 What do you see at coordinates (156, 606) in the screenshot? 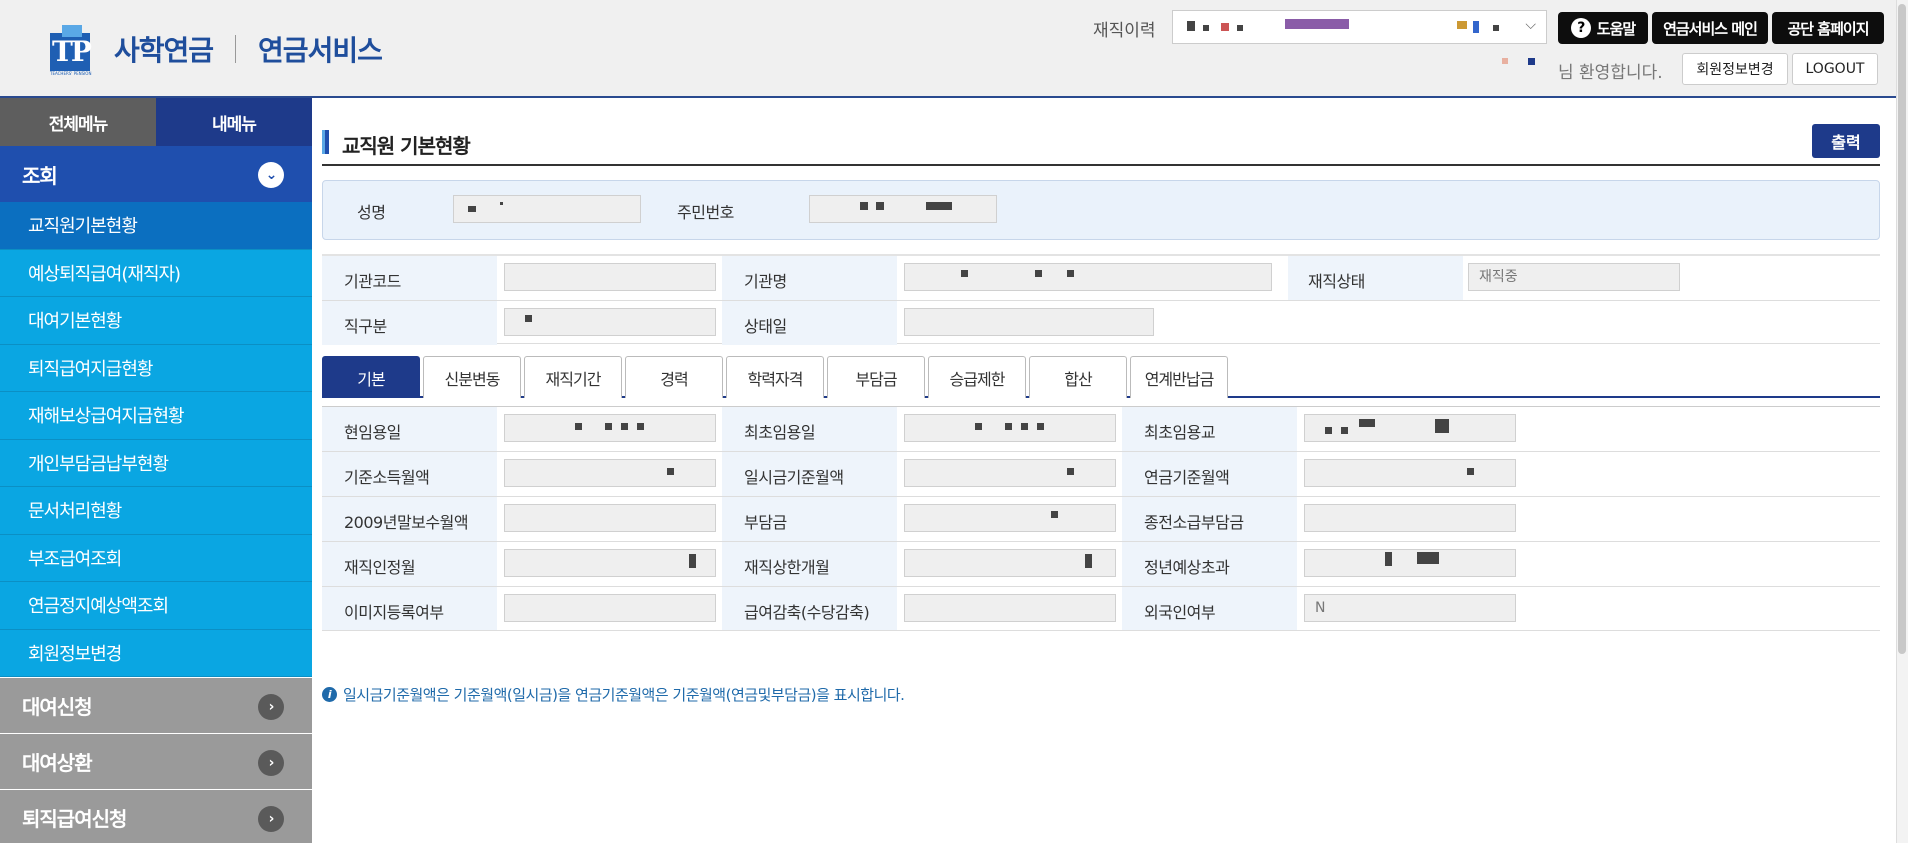
I see `menu-item-pension-suspension: 연금정지예상액조회` at bounding box center [156, 606].